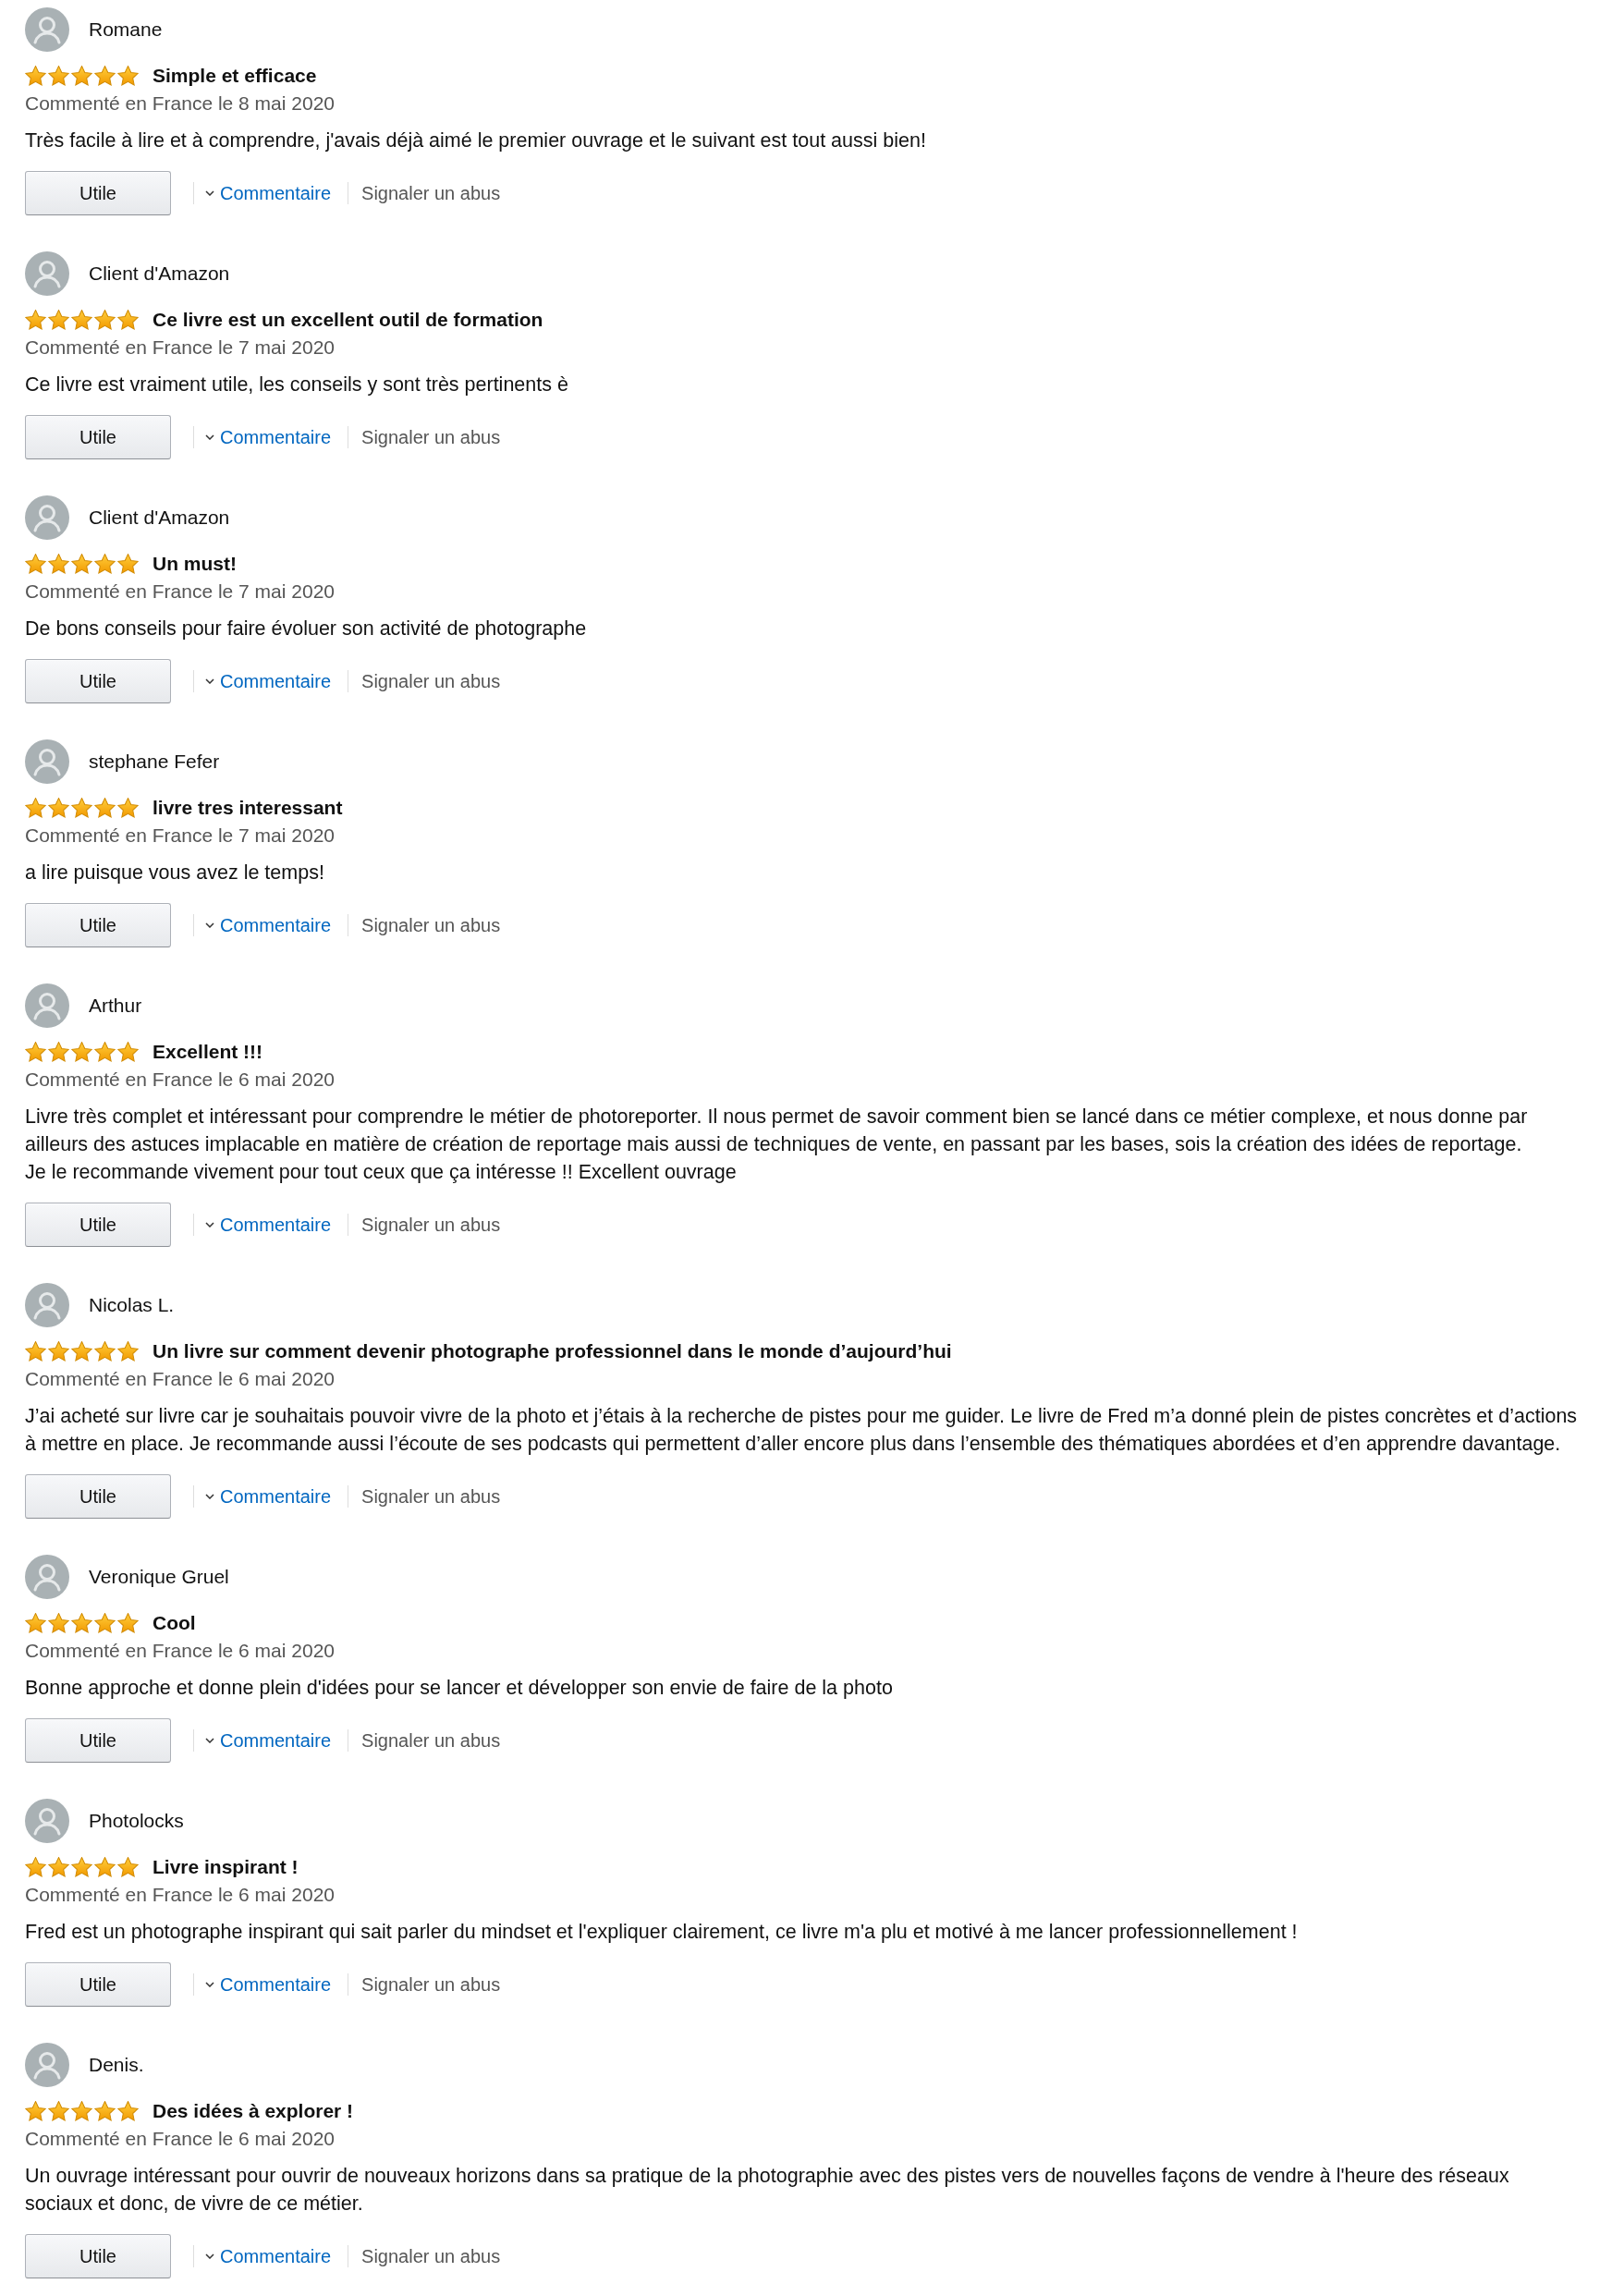  I want to click on review-title: Excellent !!!, so click(208, 1052).